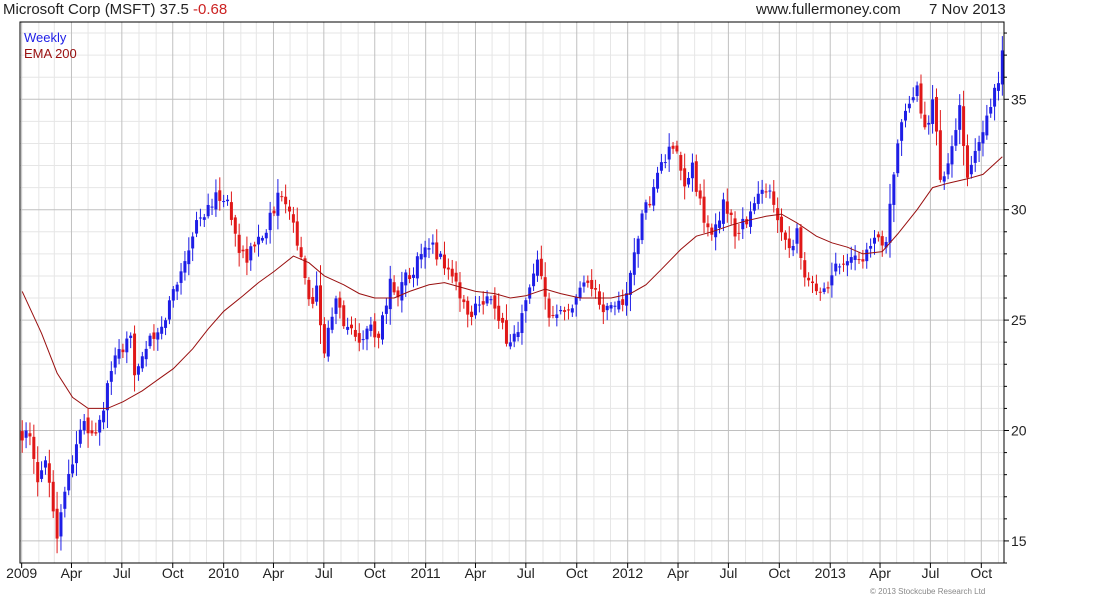  Describe the element at coordinates (223, 573) in the screenshot. I see `x-tick-label: 2010` at that location.